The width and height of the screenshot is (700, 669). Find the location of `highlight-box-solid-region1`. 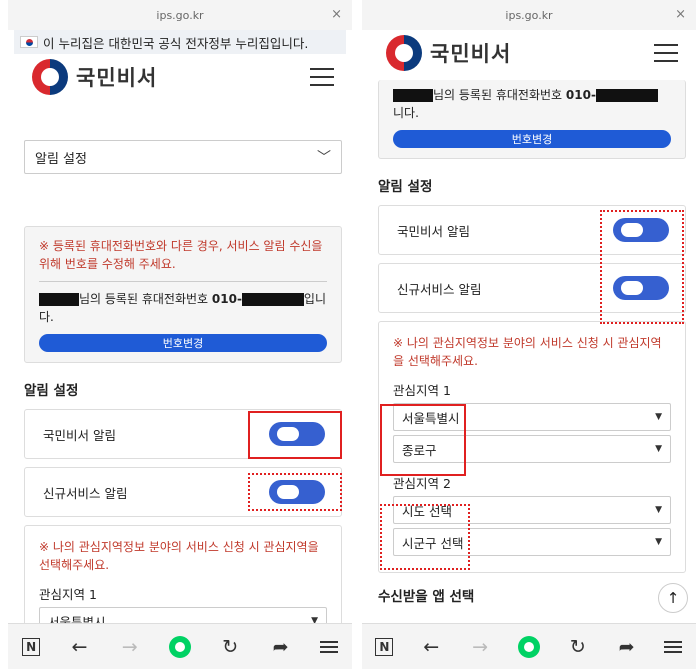

highlight-box-solid-region1 is located at coordinates (423, 440).